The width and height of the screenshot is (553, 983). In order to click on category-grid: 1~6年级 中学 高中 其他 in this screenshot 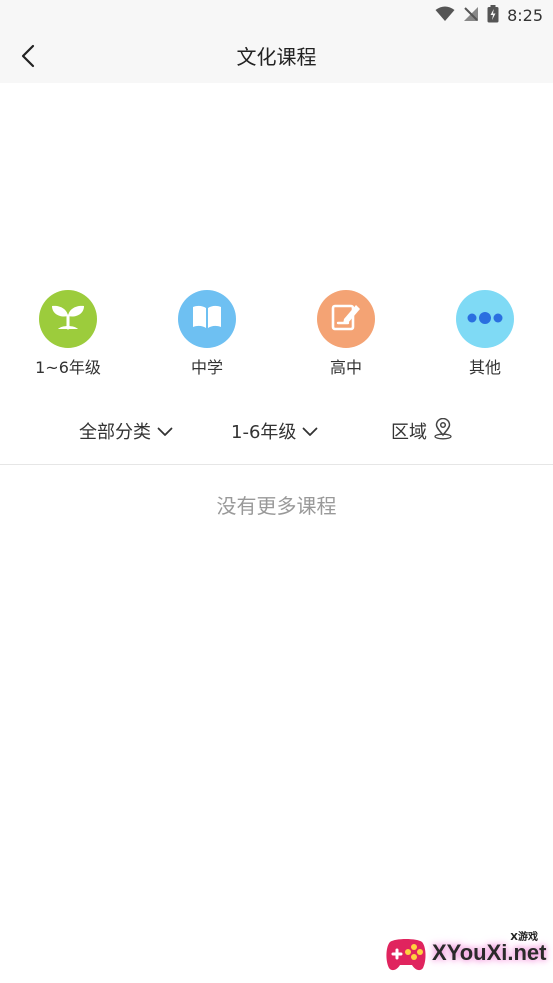, I will do `click(276, 336)`.